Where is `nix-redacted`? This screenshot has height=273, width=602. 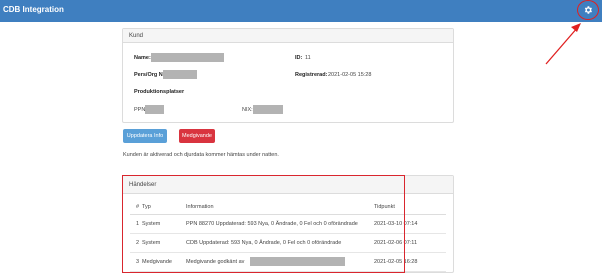
nix-redacted is located at coordinates (268, 109).